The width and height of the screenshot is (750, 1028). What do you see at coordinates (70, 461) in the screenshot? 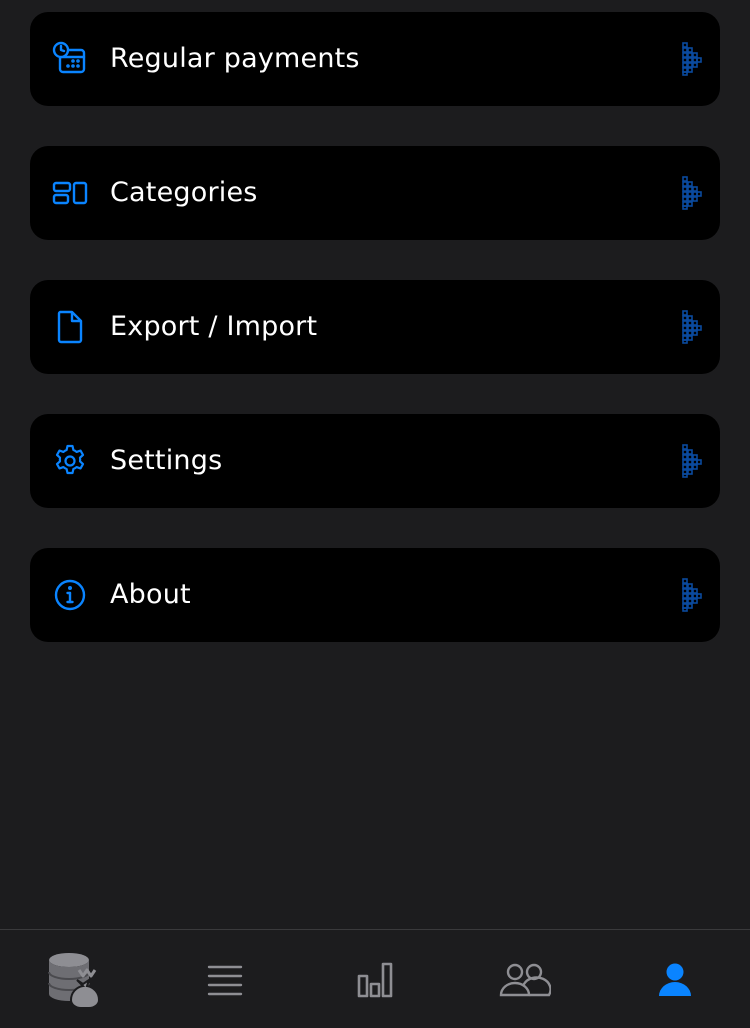
I see `gear-icon` at bounding box center [70, 461].